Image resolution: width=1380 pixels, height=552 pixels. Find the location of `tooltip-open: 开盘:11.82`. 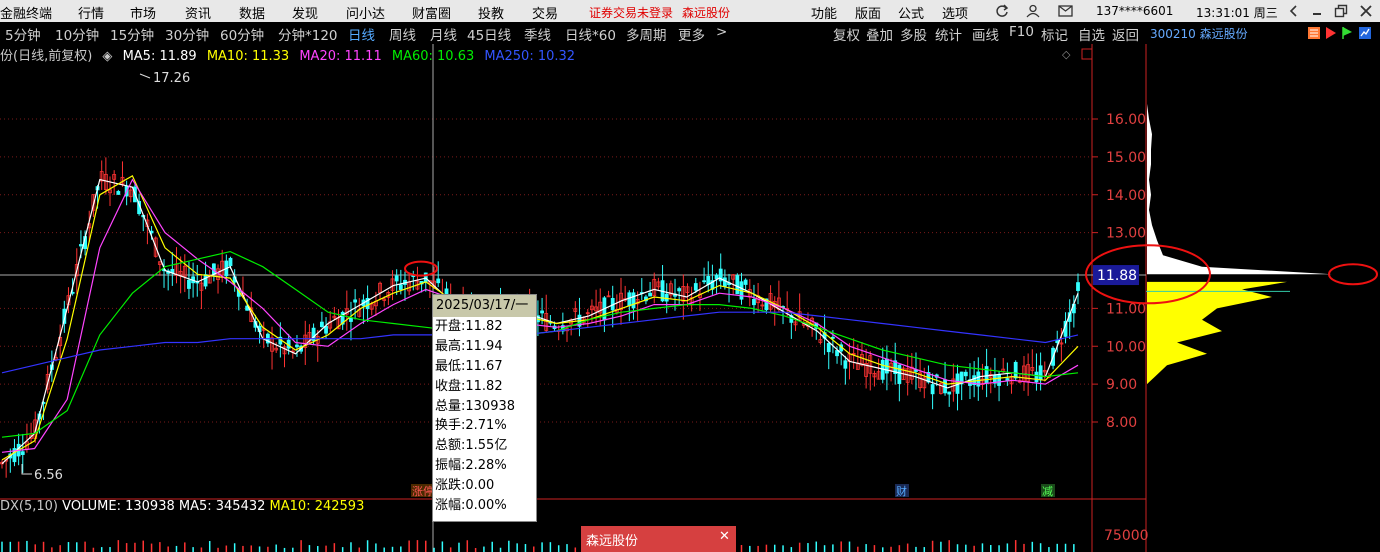

tooltip-open: 开盘:11.82 is located at coordinates (469, 326).